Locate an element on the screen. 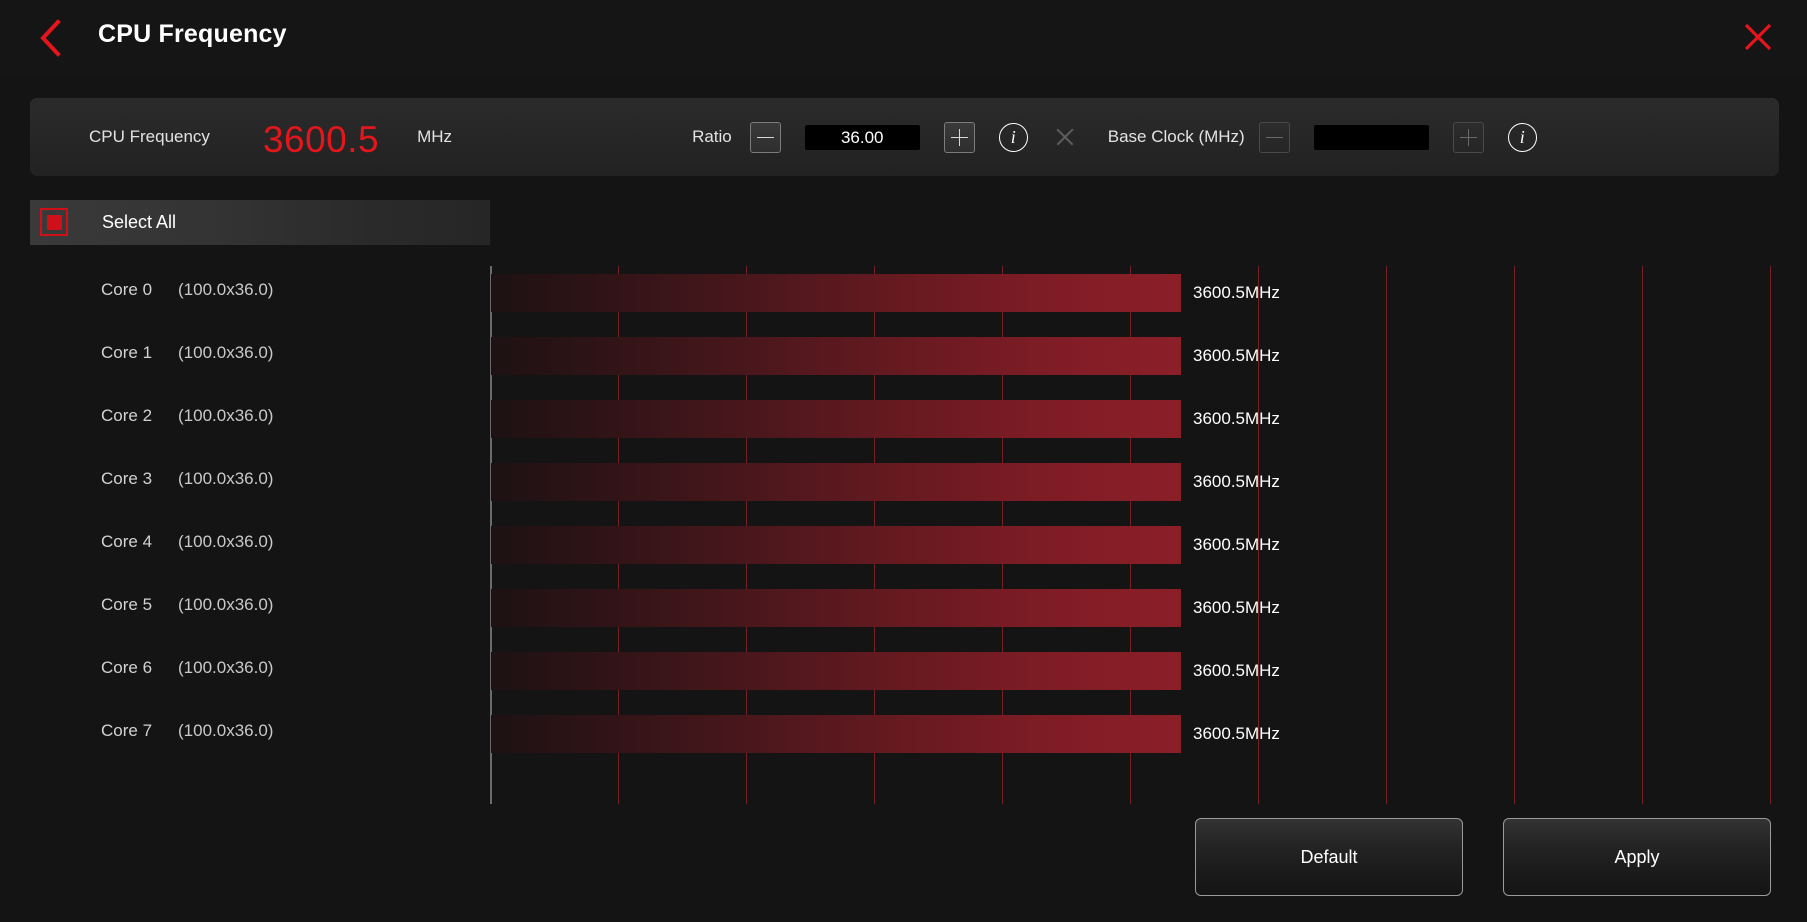  select-all-label: Select All is located at coordinates (139, 222).